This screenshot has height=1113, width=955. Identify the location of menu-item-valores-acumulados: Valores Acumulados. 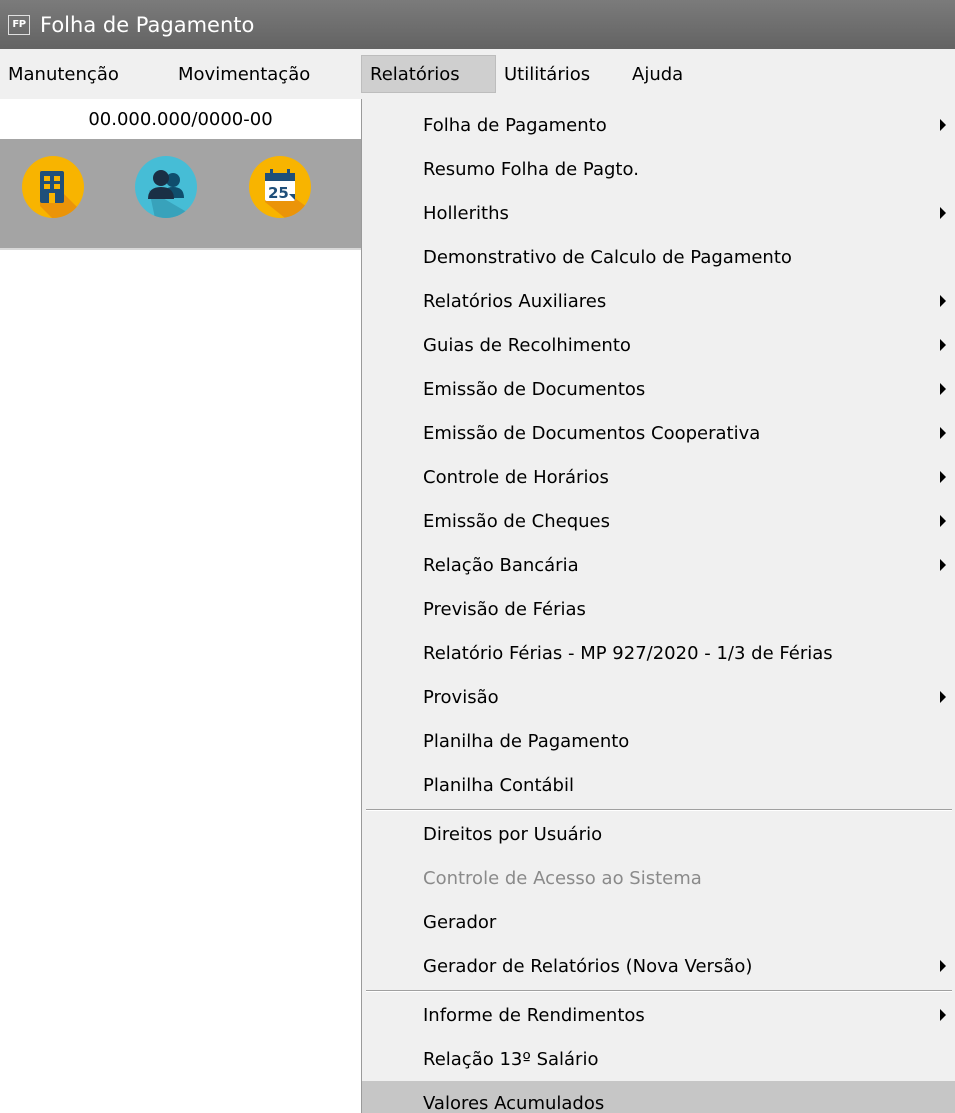
(658, 1097).